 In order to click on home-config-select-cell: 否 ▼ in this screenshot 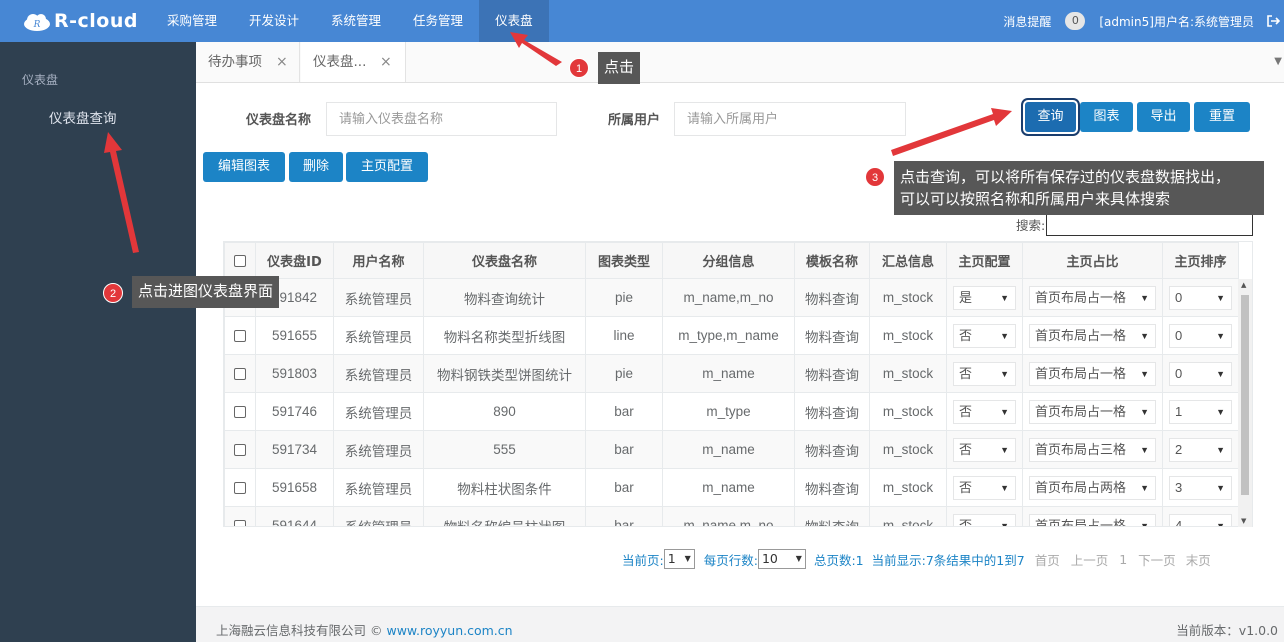, I will do `click(984, 373)`.